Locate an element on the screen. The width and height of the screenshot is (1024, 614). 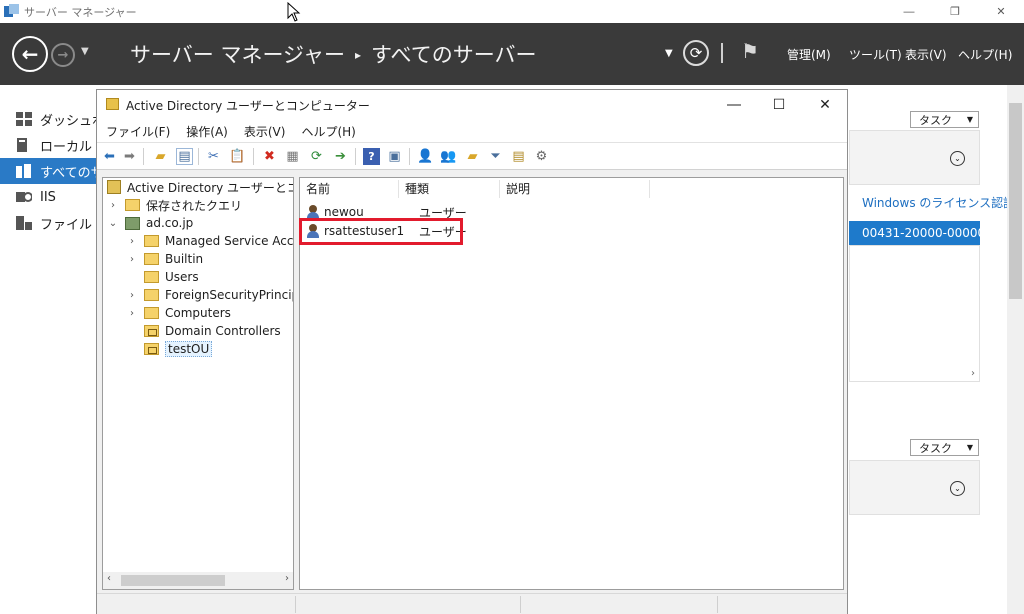
forward-arrow-icon: ➡ is located at coordinates (129, 156).